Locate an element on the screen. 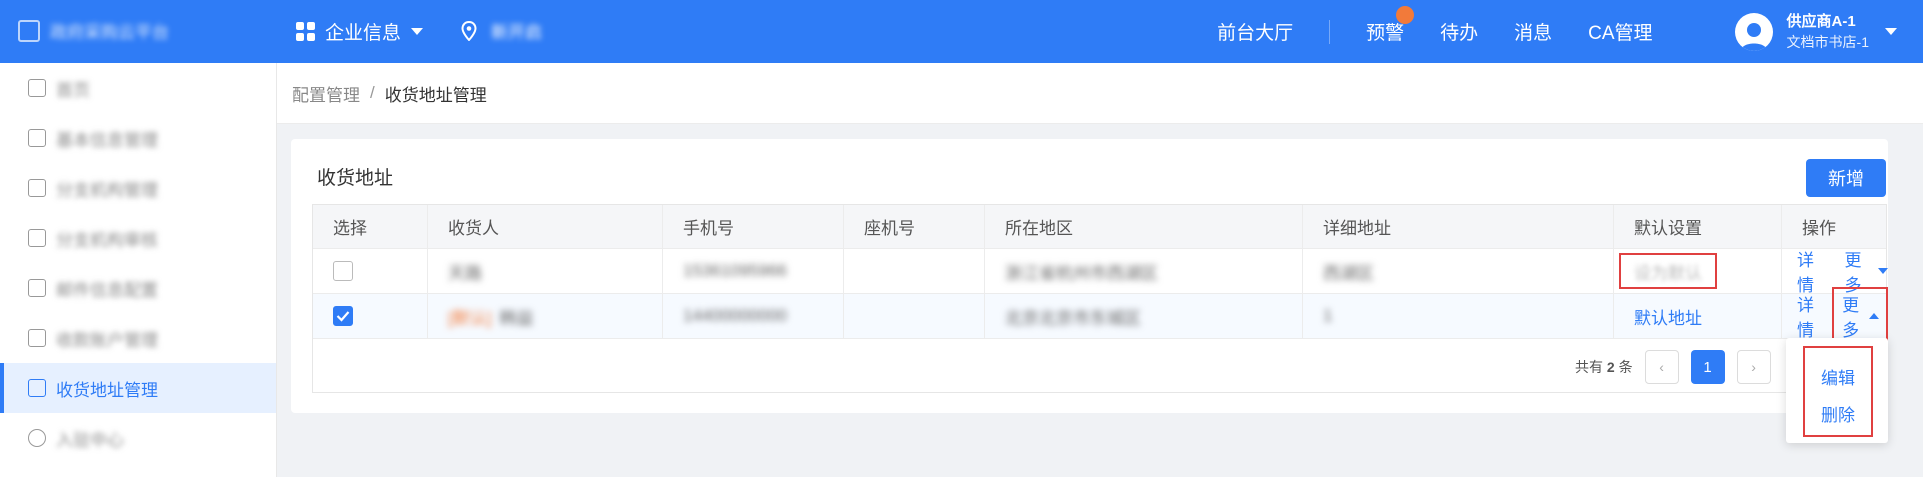  column-header: 选择 is located at coordinates (370, 226).